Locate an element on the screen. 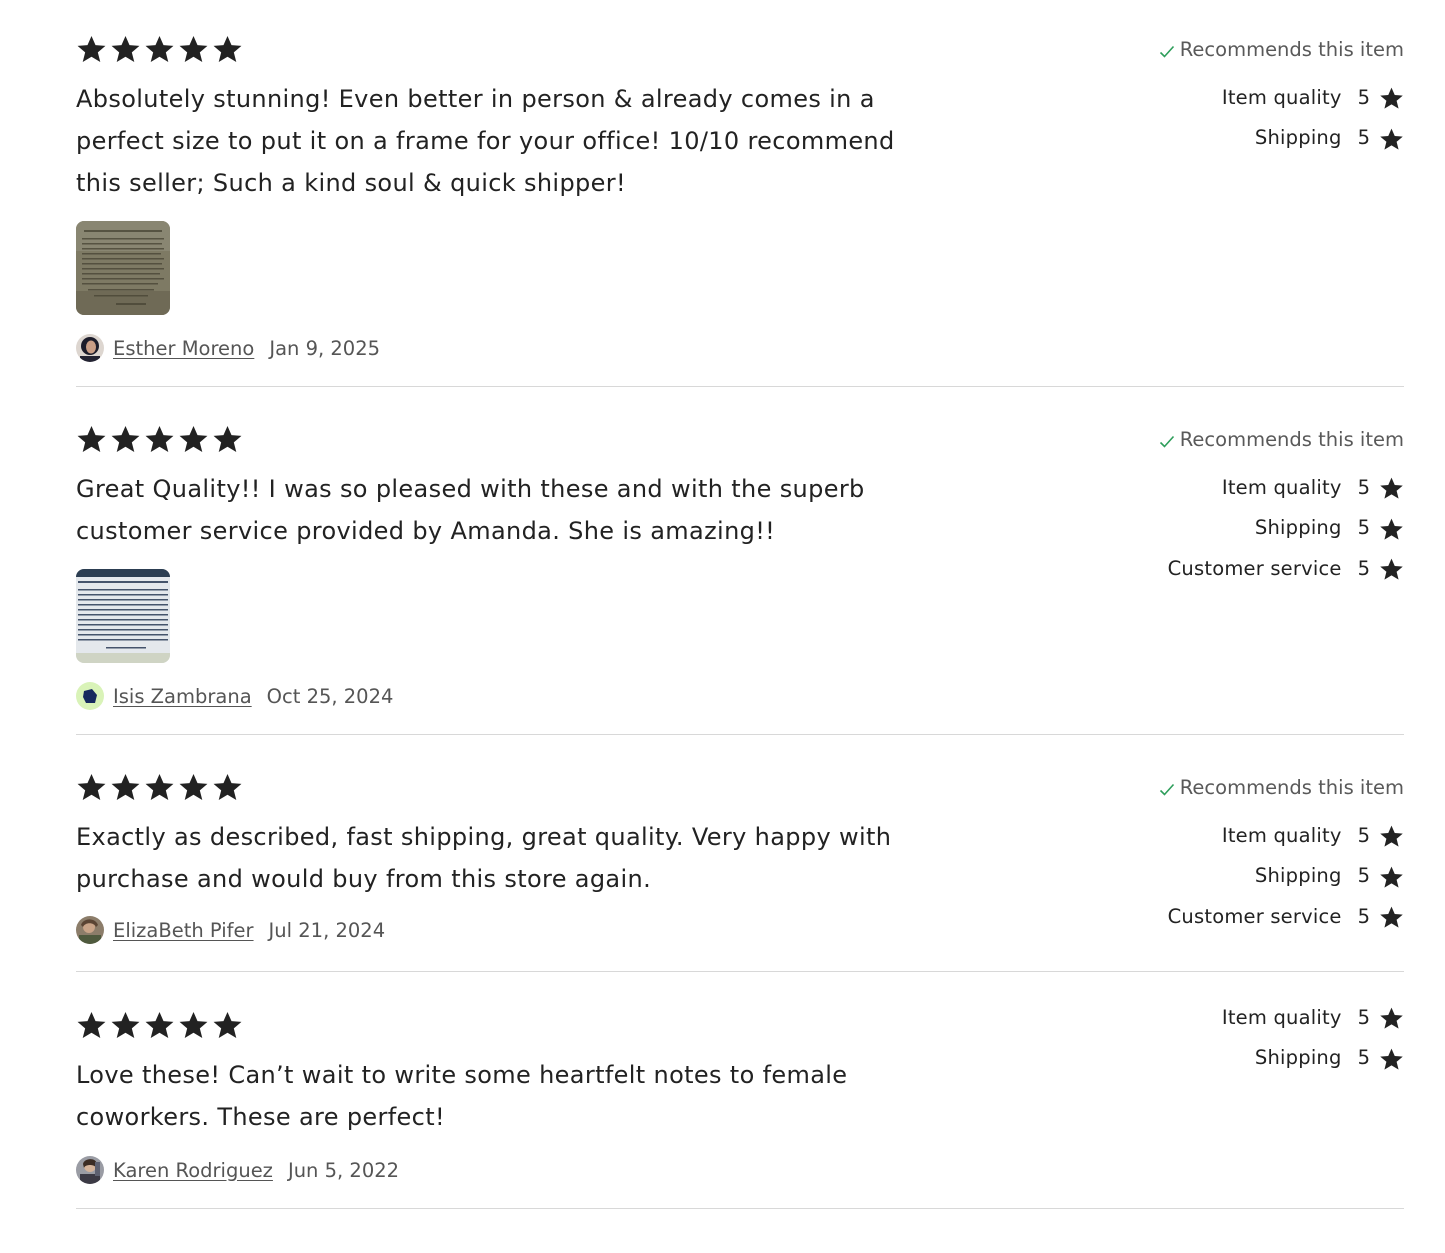  review-byline: Esther Moreno Jan 9, 2025 is located at coordinates (486, 348).